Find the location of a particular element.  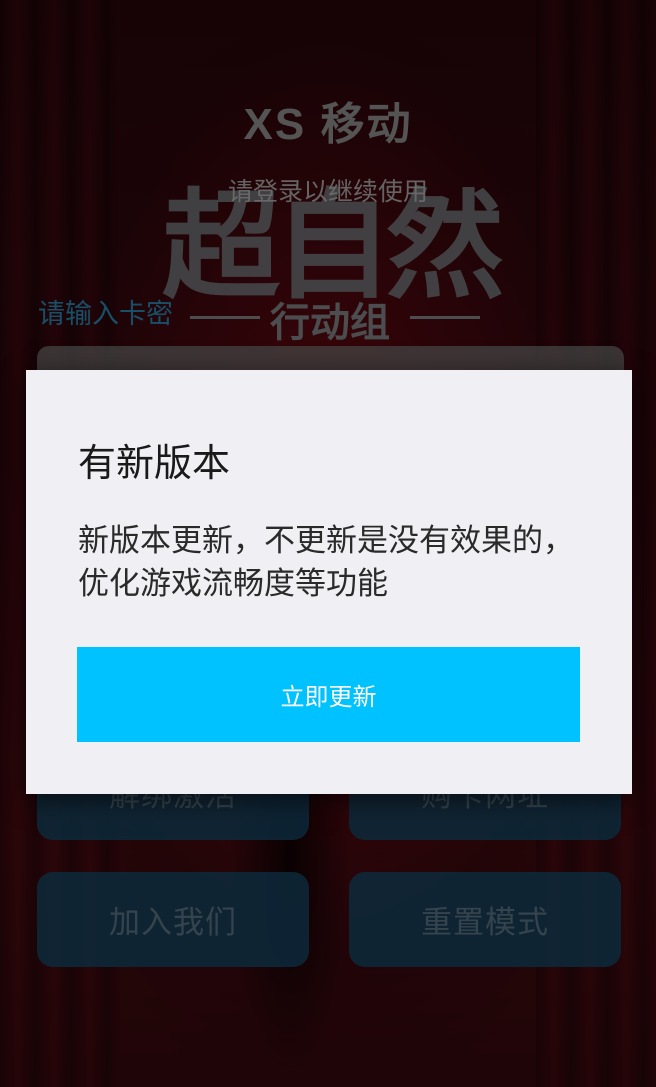

update-now-button: 立即更新 is located at coordinates (328, 694).